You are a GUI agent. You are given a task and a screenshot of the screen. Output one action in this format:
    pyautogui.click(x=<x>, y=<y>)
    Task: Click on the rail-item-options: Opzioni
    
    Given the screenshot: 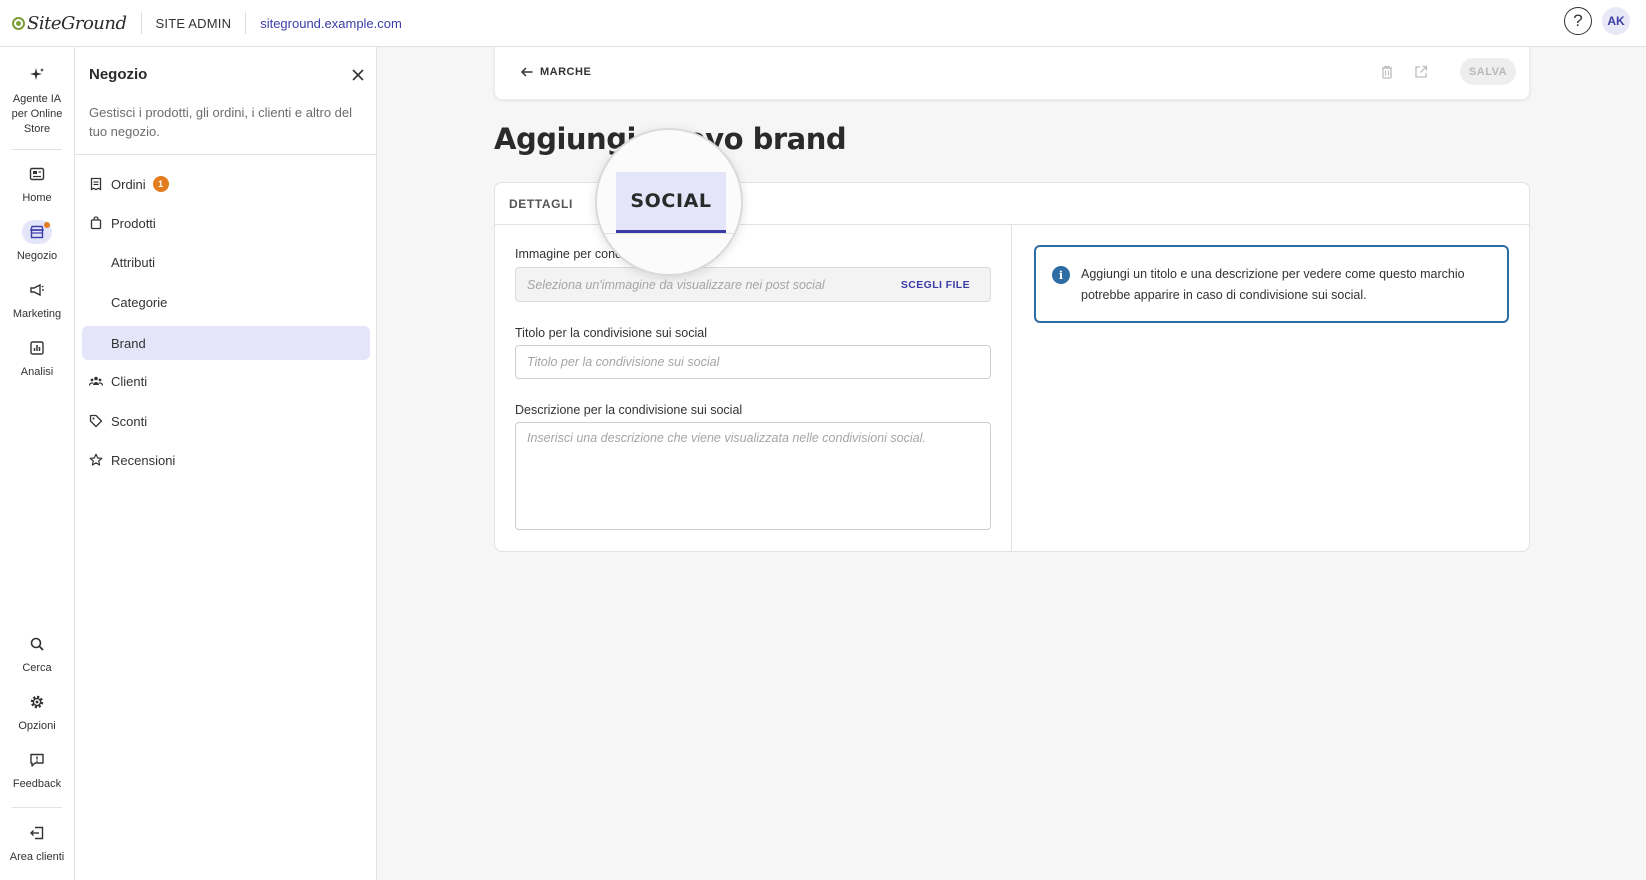 What is the action you would take?
    pyautogui.click(x=37, y=712)
    